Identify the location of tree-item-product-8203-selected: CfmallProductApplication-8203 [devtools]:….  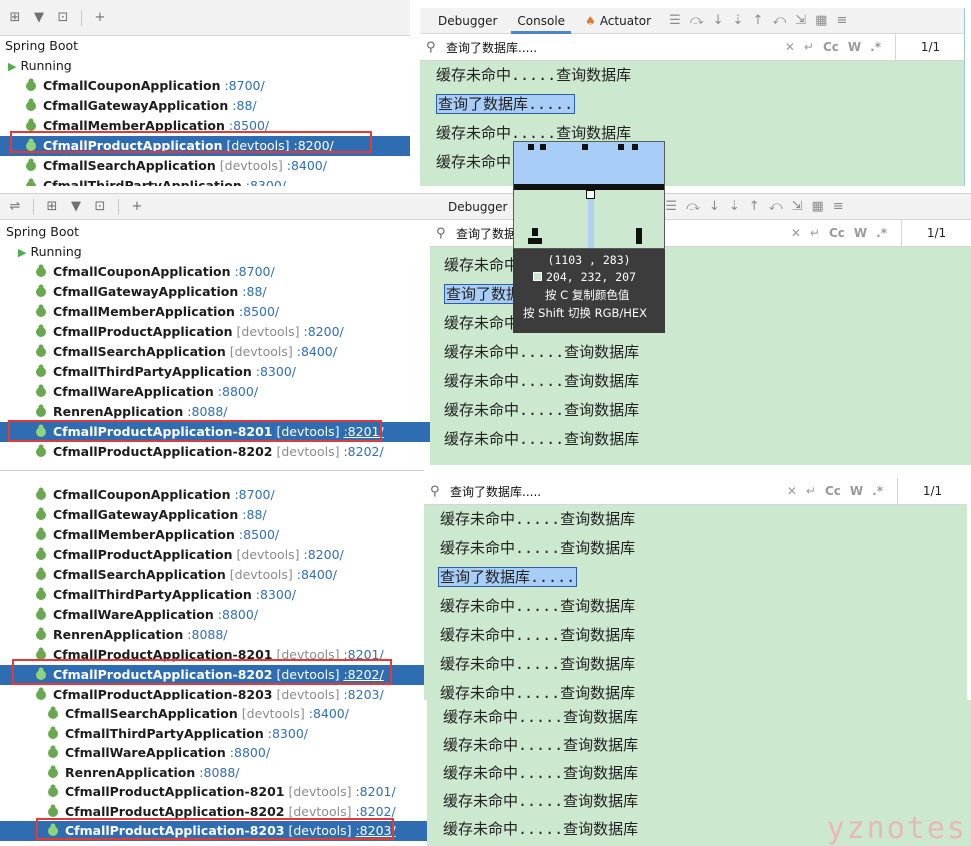
(213, 831).